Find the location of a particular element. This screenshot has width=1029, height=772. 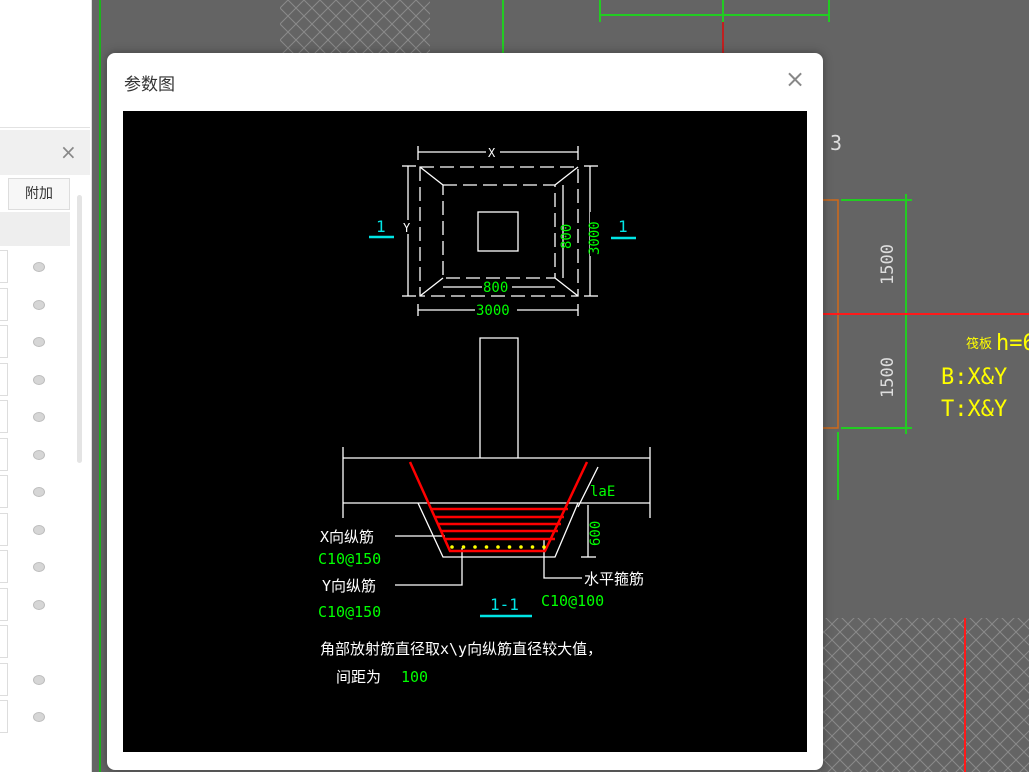

note-line2-prefix: 间距为 is located at coordinates (358, 677).